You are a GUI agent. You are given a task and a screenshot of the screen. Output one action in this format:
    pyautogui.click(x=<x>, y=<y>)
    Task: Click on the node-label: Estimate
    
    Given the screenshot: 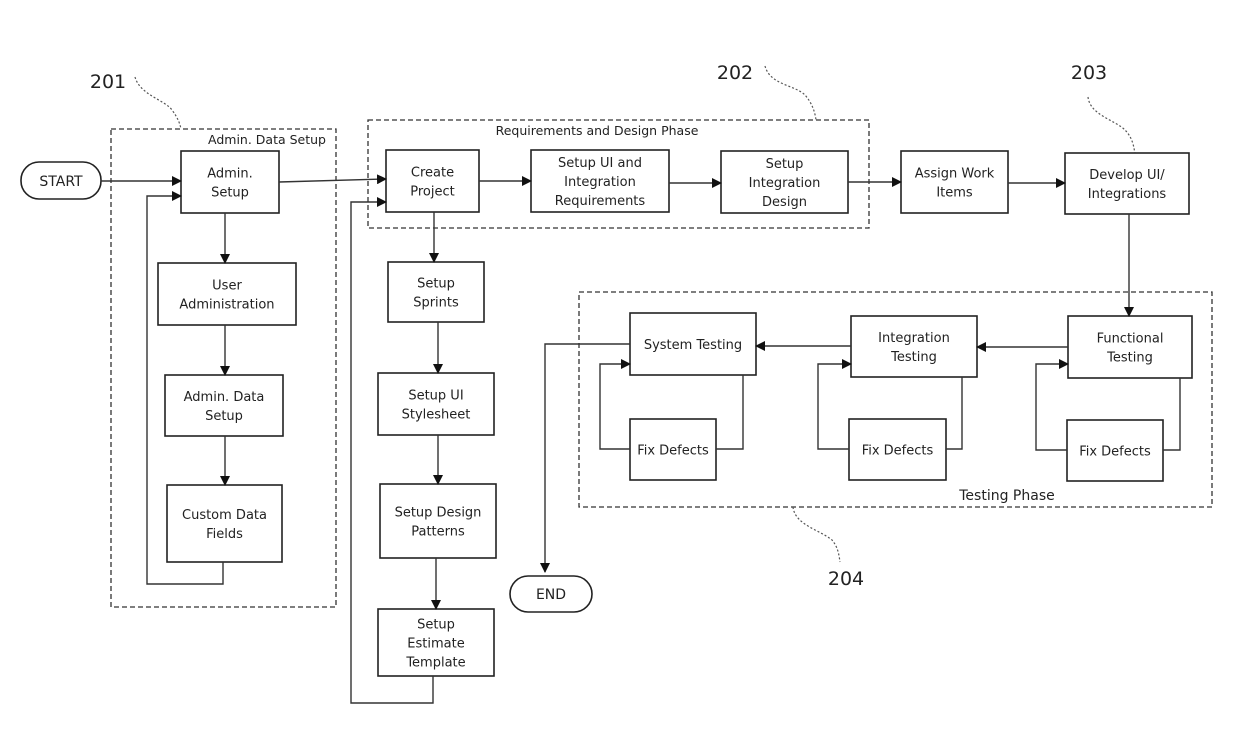 What is the action you would take?
    pyautogui.click(x=435, y=644)
    